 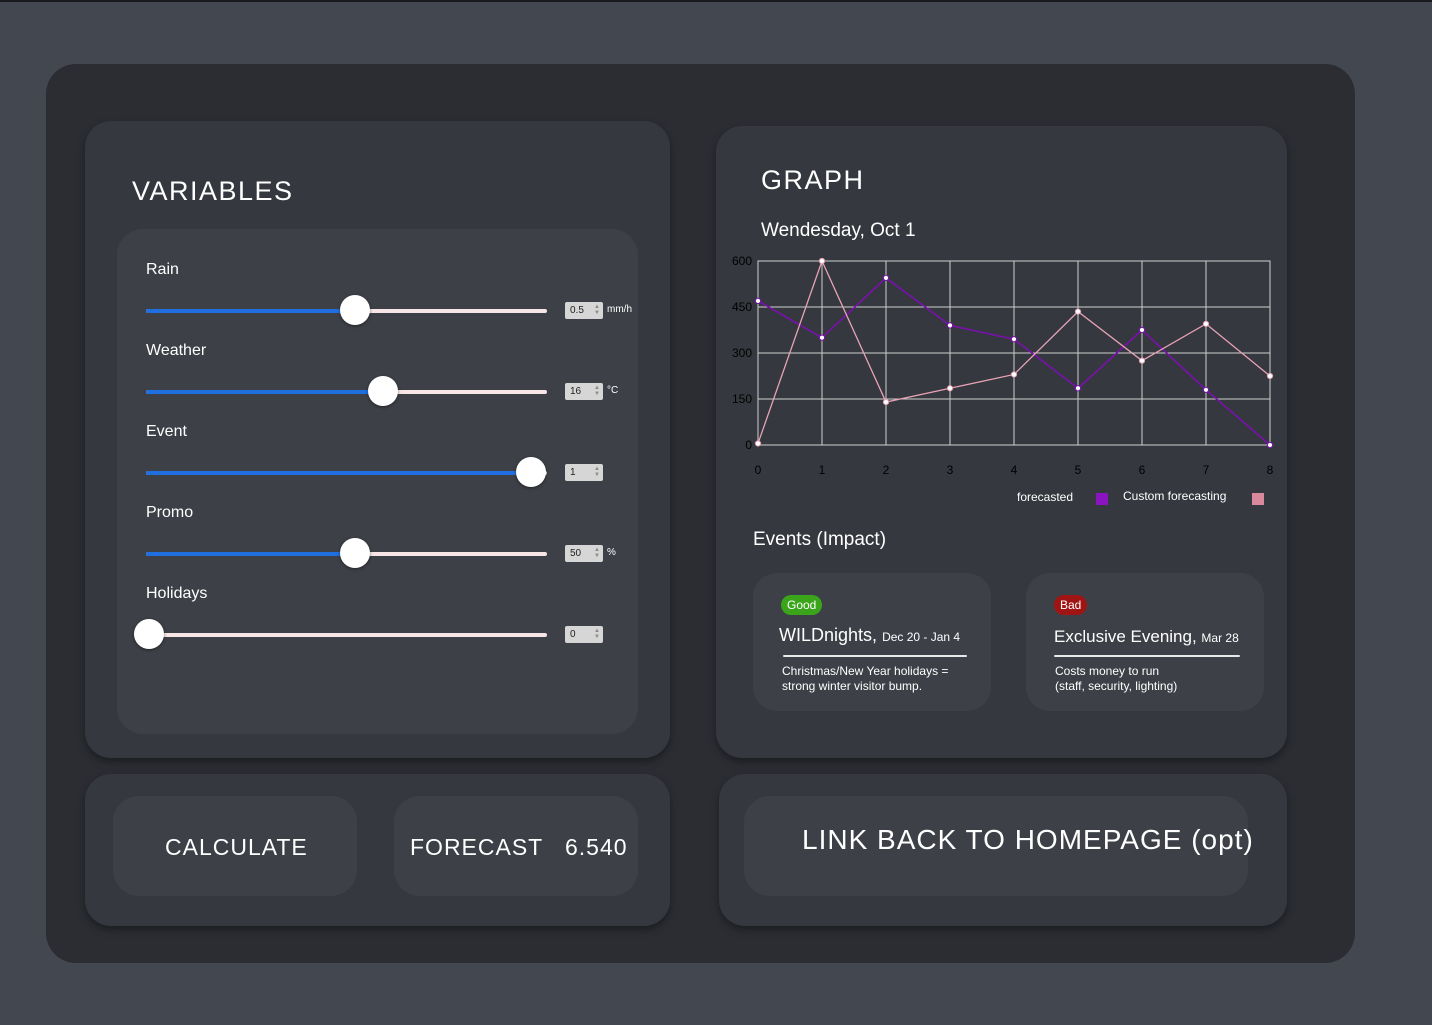 I want to click on event-description-line: Christmas/New Year holidays =, so click(x=865, y=671).